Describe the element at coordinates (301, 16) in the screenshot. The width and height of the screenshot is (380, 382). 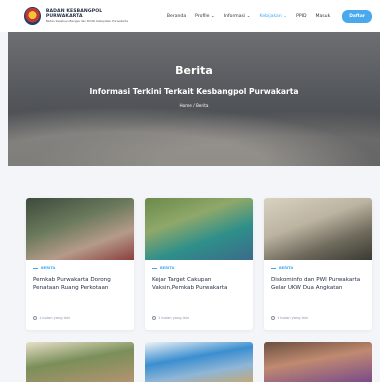
I see `nav-ppid: PPID` at that location.